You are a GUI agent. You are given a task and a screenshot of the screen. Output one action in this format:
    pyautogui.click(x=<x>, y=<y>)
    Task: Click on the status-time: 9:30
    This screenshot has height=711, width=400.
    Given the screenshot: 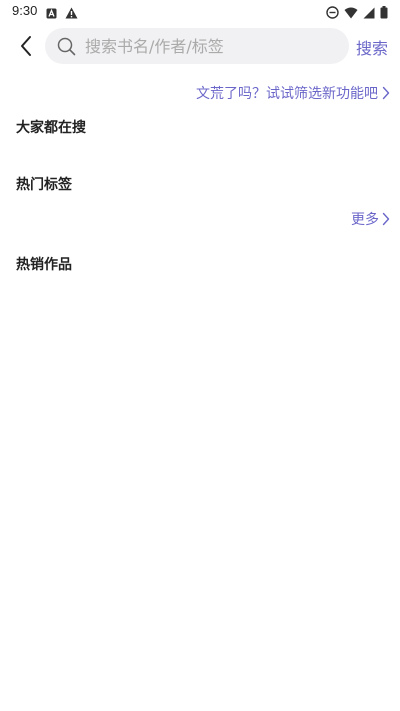 What is the action you would take?
    pyautogui.click(x=25, y=10)
    